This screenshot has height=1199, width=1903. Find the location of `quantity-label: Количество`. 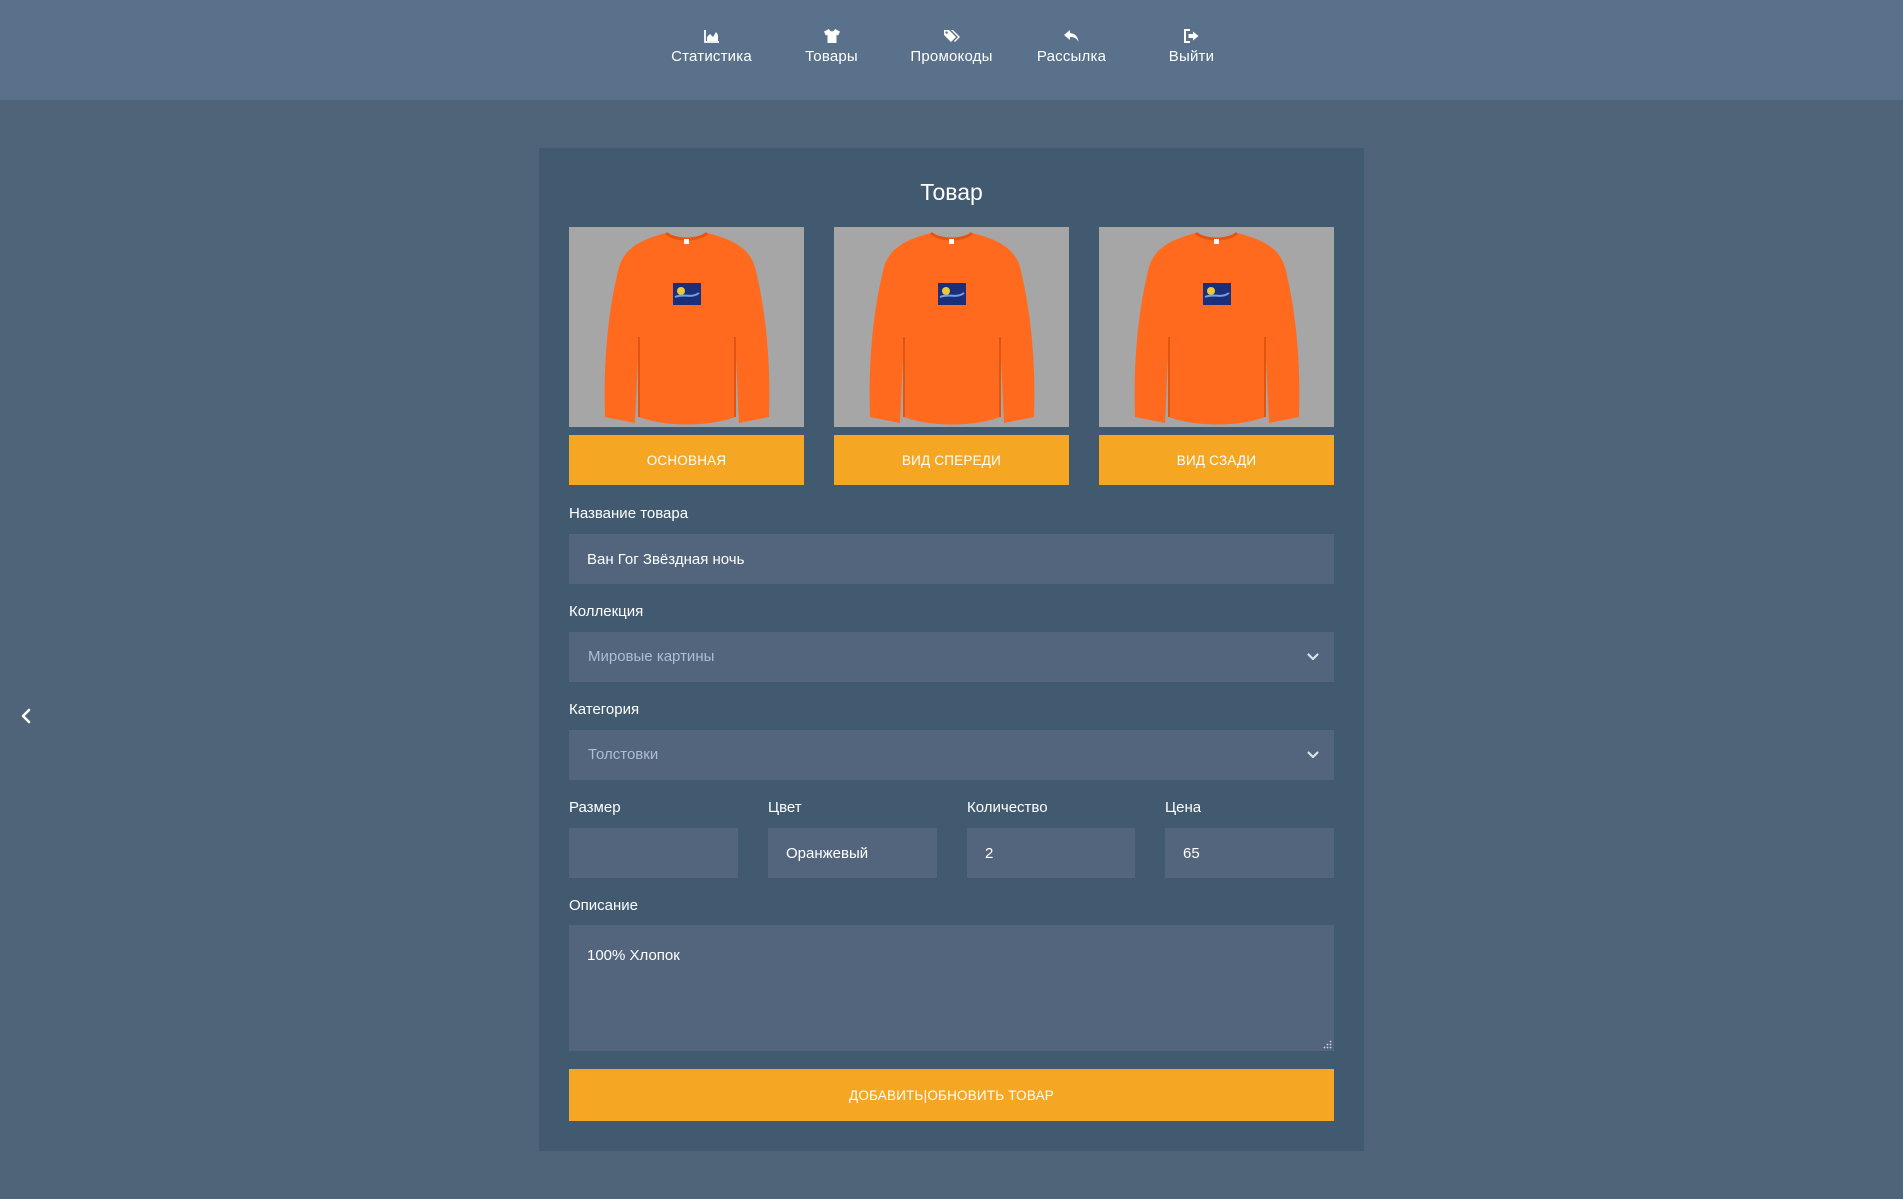

quantity-label: Количество is located at coordinates (1007, 807).